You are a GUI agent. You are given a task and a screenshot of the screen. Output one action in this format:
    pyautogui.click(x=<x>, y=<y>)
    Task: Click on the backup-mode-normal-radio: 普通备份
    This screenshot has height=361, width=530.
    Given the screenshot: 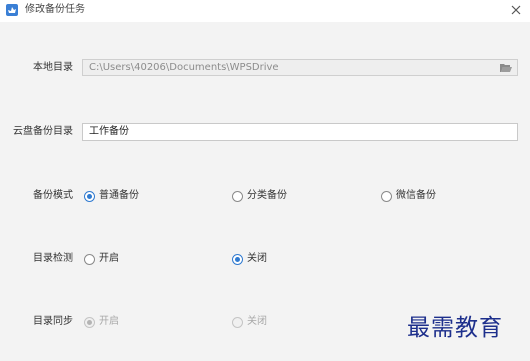 What is the action you would take?
    pyautogui.click(x=111, y=196)
    